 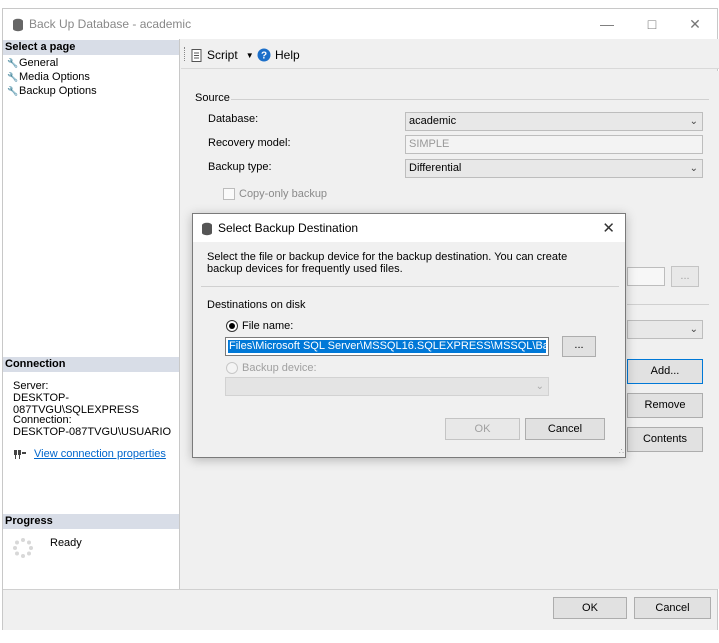 What do you see at coordinates (233, 119) in the screenshot?
I see `database-label: Database:` at bounding box center [233, 119].